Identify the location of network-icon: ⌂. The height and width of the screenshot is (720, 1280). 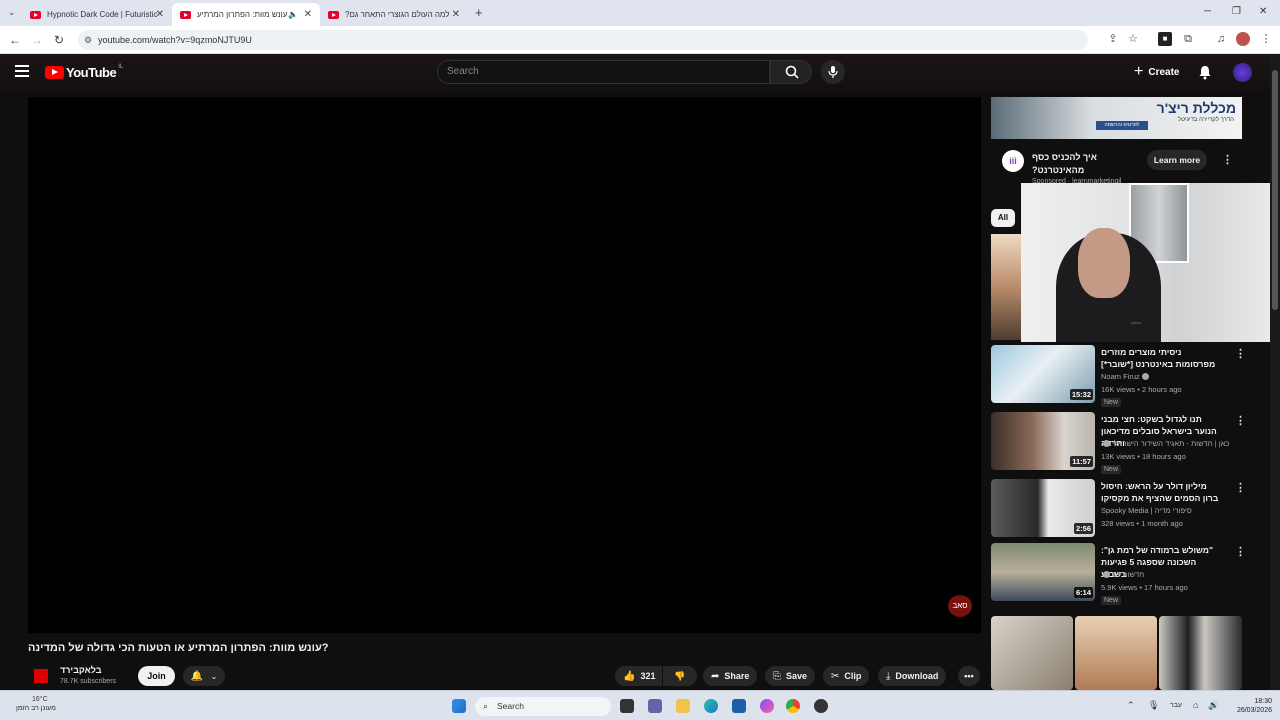
(1195, 705).